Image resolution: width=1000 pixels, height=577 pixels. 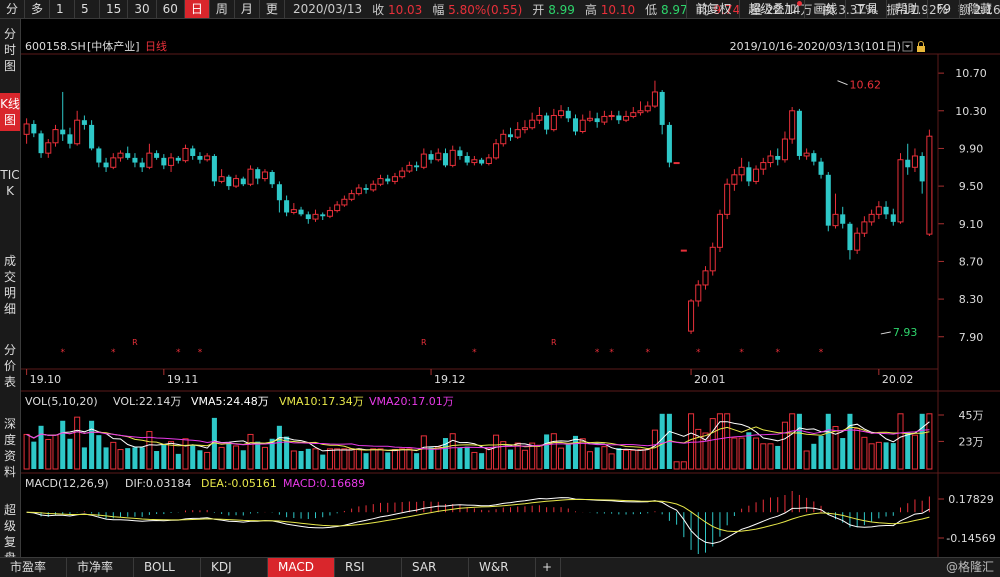 I want to click on sidebar-tab: 分时图, so click(x=10, y=50).